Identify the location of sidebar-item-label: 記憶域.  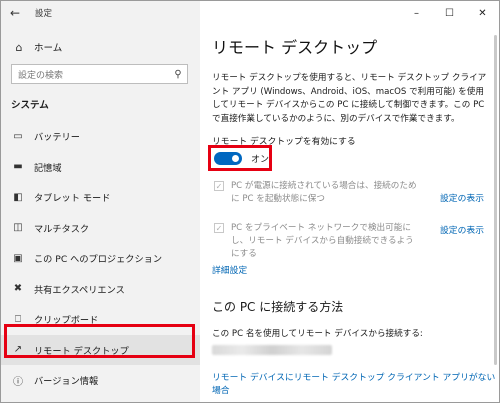
(48, 168).